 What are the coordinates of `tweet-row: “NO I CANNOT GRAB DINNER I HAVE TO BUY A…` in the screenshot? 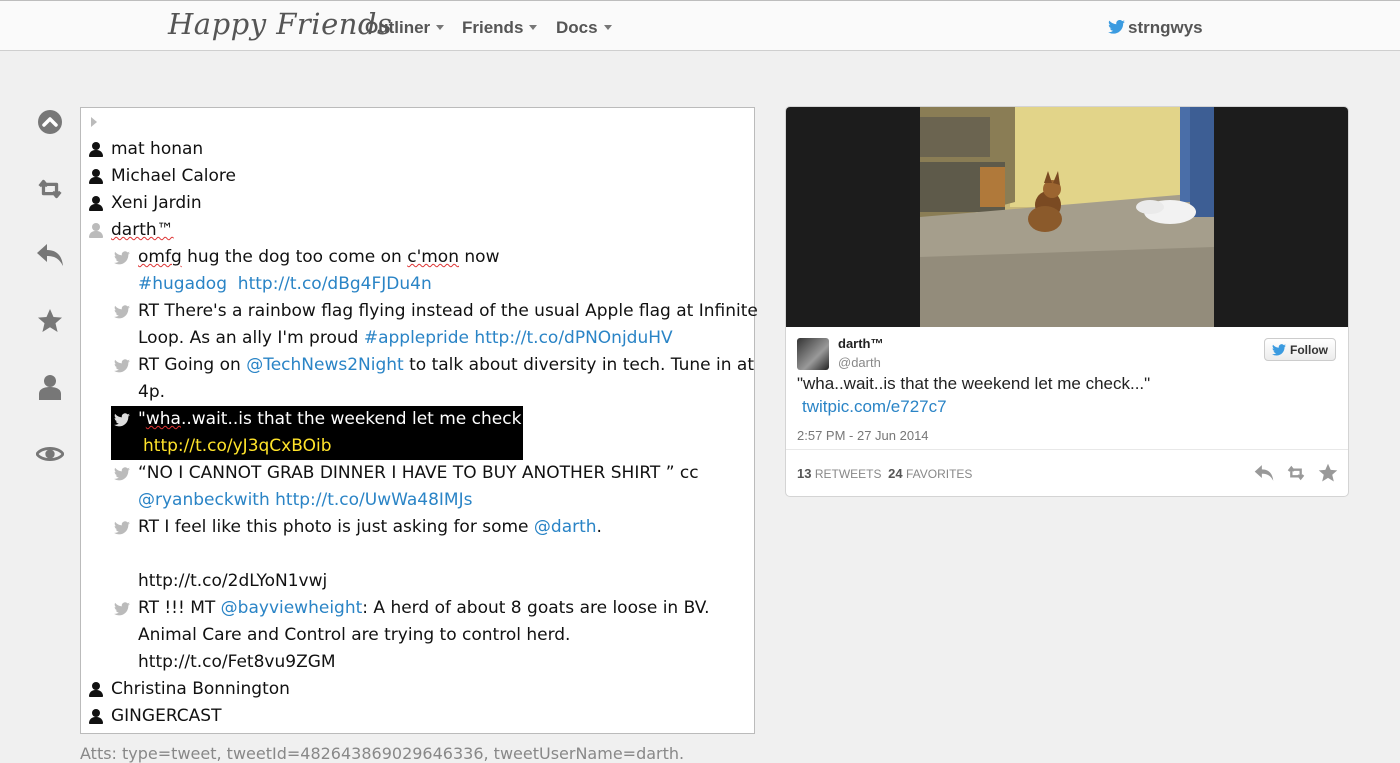 It's located at (418, 473).